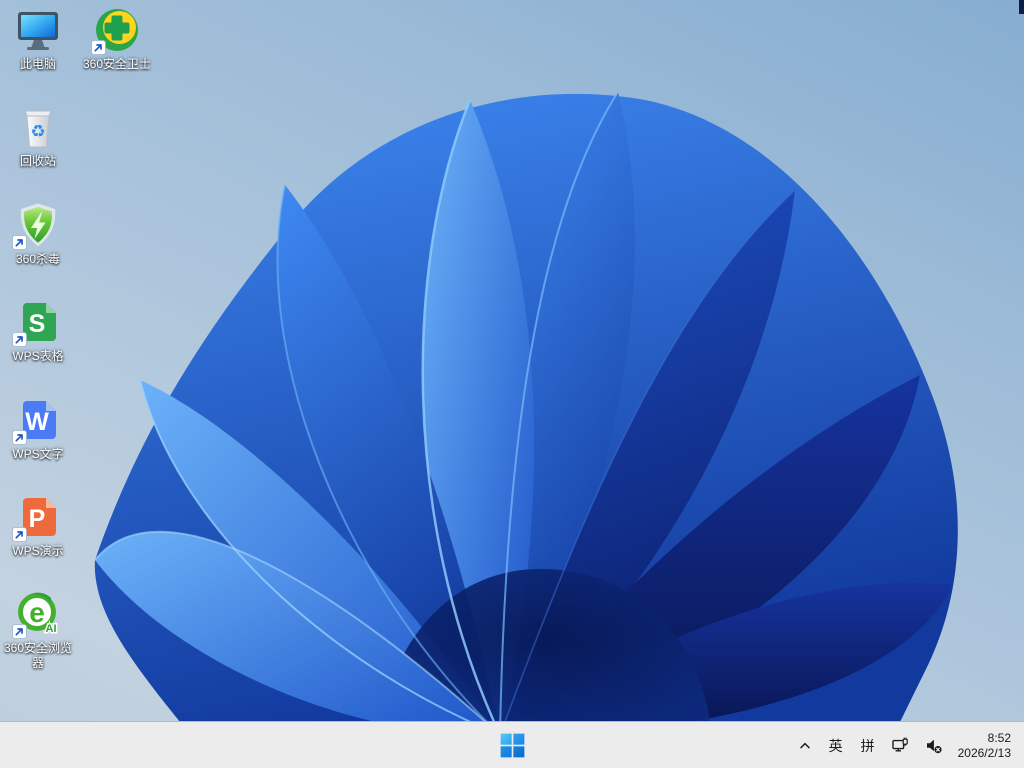 This screenshot has width=1024, height=768. I want to click on tray-show-hidden-icons-button, so click(805, 746).